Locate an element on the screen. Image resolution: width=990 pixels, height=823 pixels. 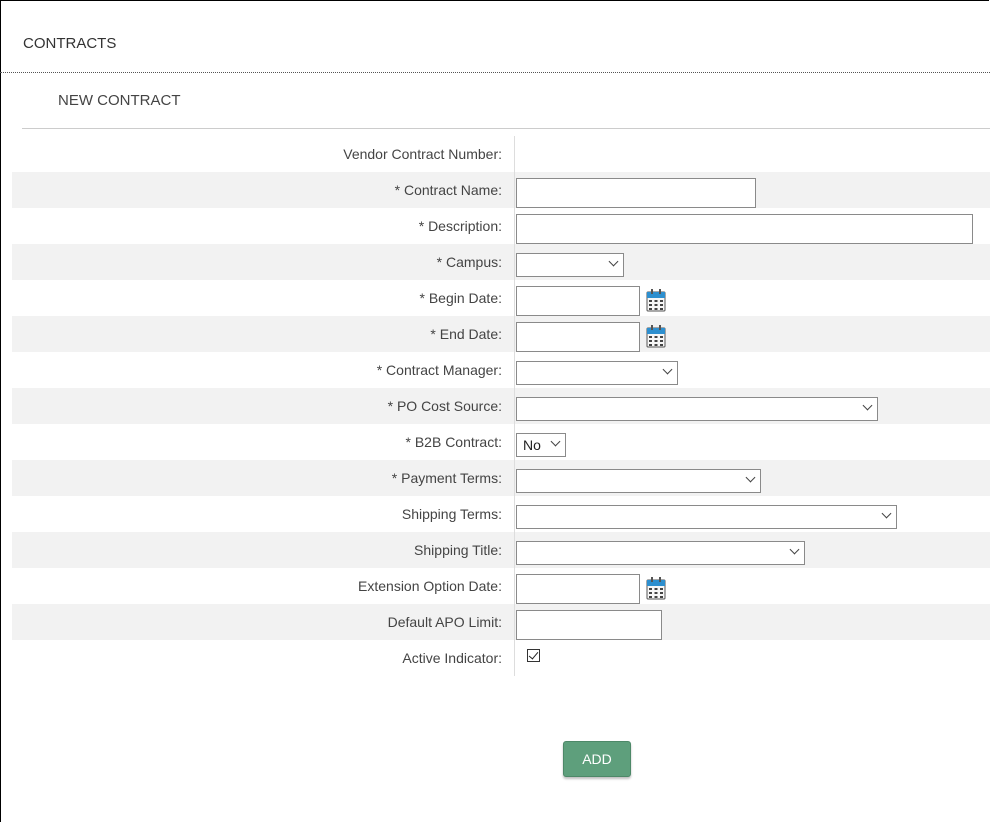
active-indicator-checkbox is located at coordinates (533, 655).